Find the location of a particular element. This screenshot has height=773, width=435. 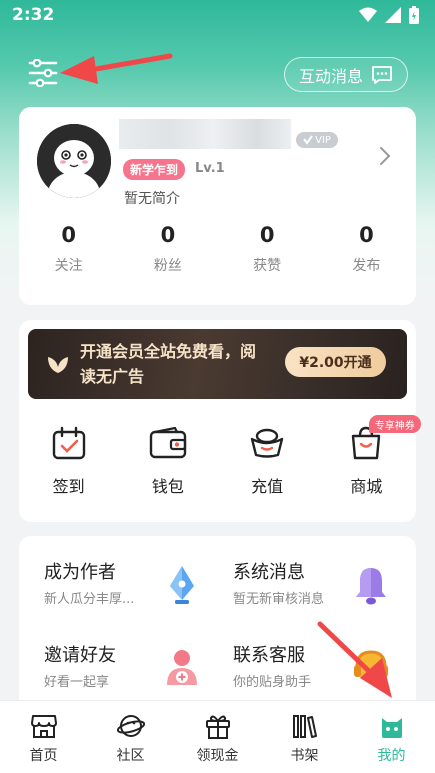

interactive-messages-label: 互动消息 is located at coordinates (330, 76).